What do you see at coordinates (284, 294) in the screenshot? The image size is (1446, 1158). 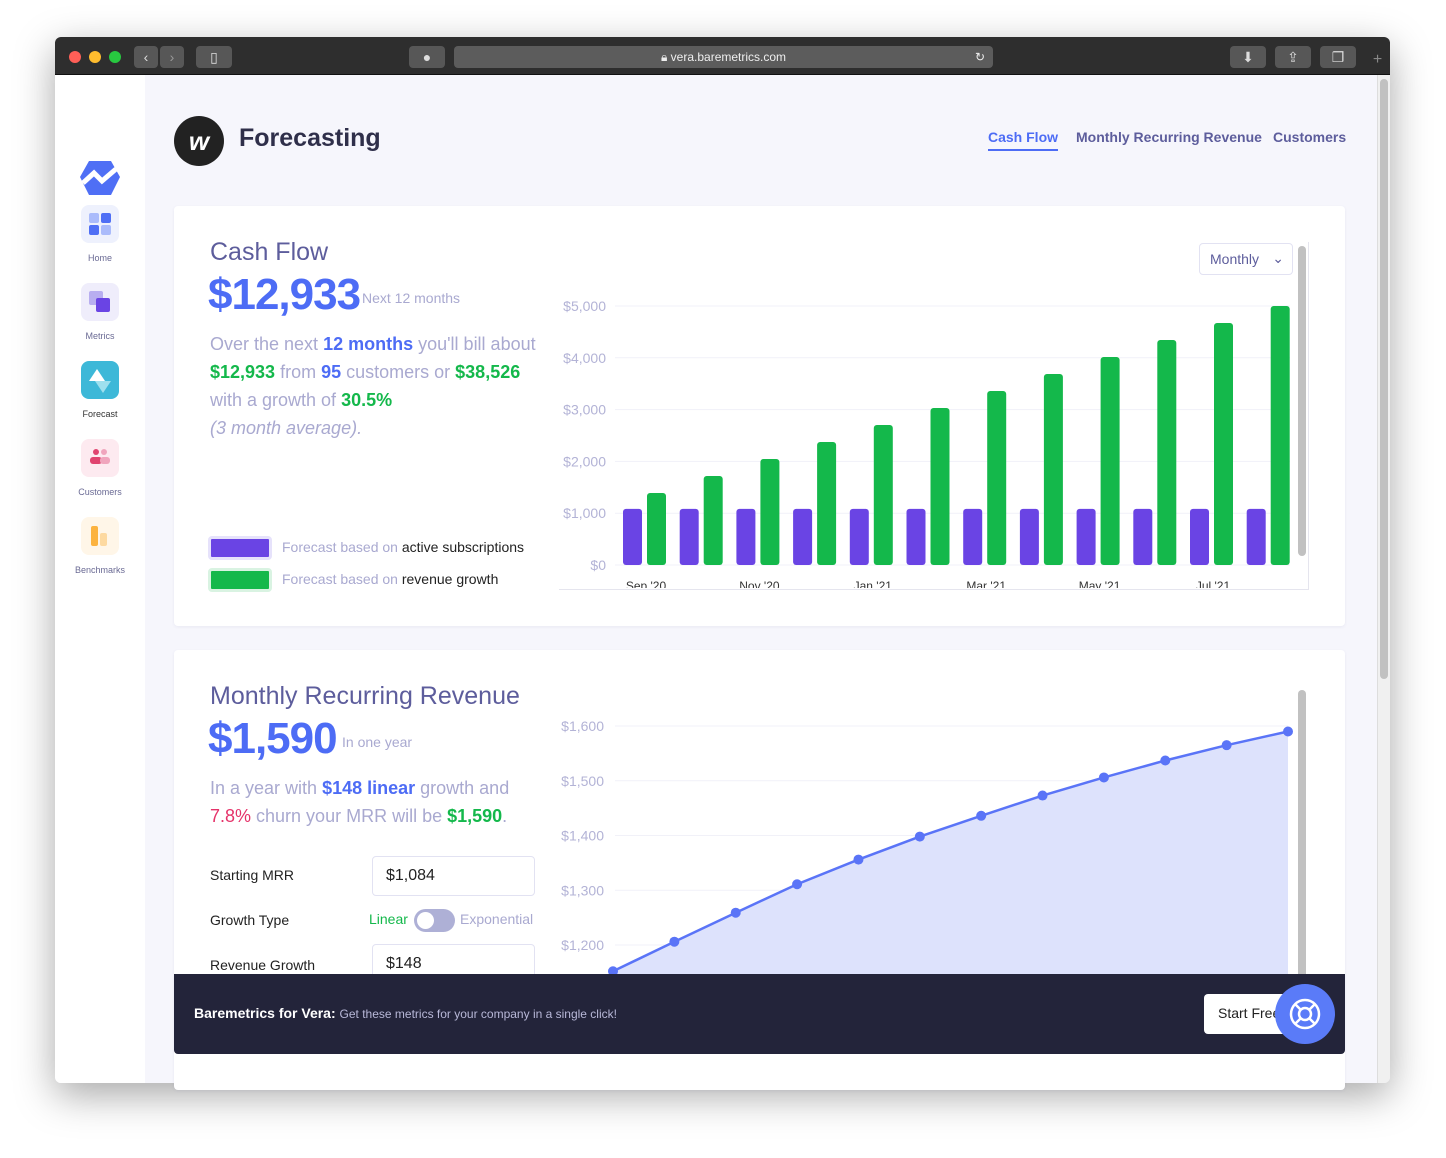 I see `cash-flow-amount: $12,933` at bounding box center [284, 294].